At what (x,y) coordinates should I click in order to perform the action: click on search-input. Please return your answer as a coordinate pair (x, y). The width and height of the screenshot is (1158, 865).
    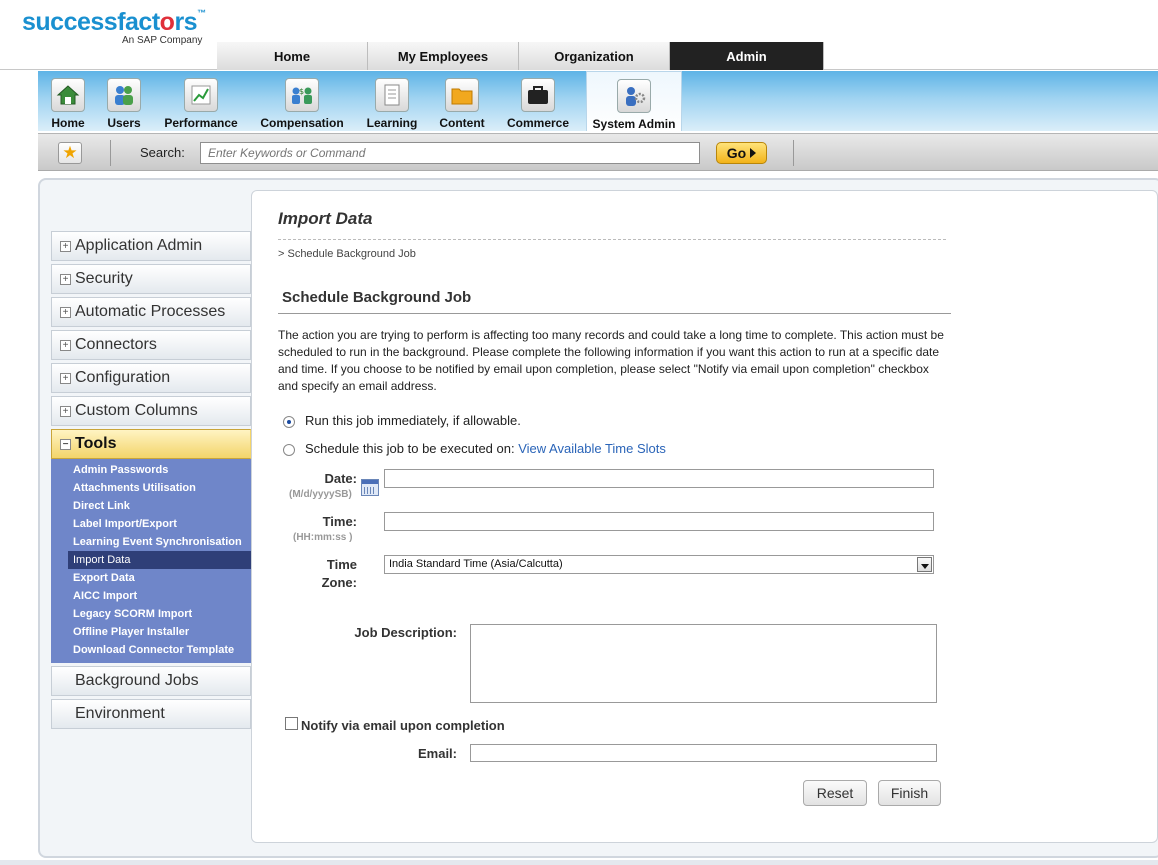
    Looking at the image, I should click on (450, 153).